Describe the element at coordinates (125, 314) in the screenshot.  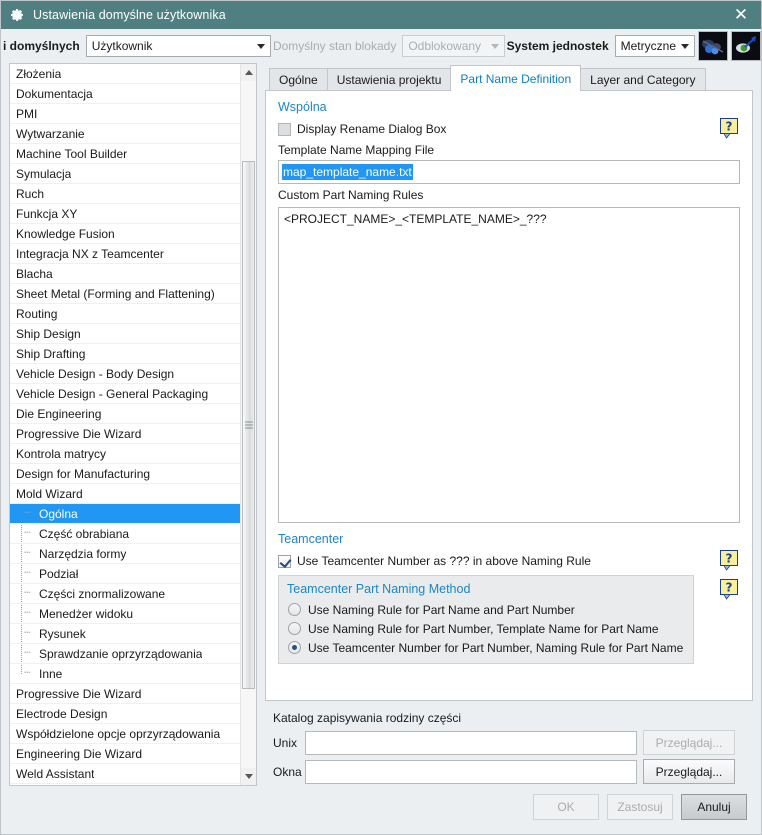
I see `tree-item-routing: Routing` at that location.